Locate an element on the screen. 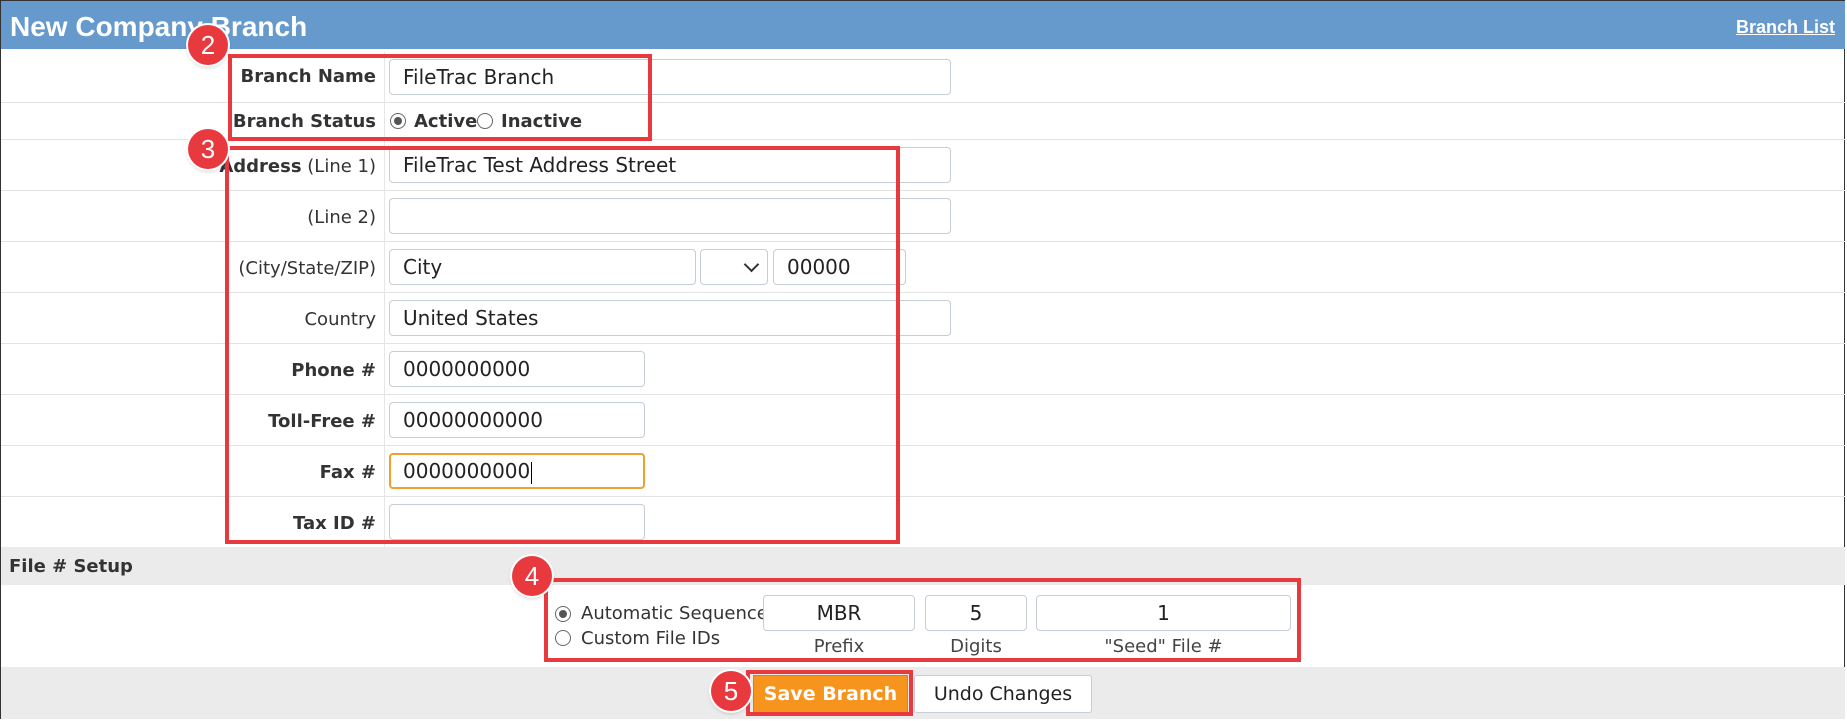 This screenshot has width=1847, height=721. undo-changes-button: Undo Changes is located at coordinates (1003, 694).